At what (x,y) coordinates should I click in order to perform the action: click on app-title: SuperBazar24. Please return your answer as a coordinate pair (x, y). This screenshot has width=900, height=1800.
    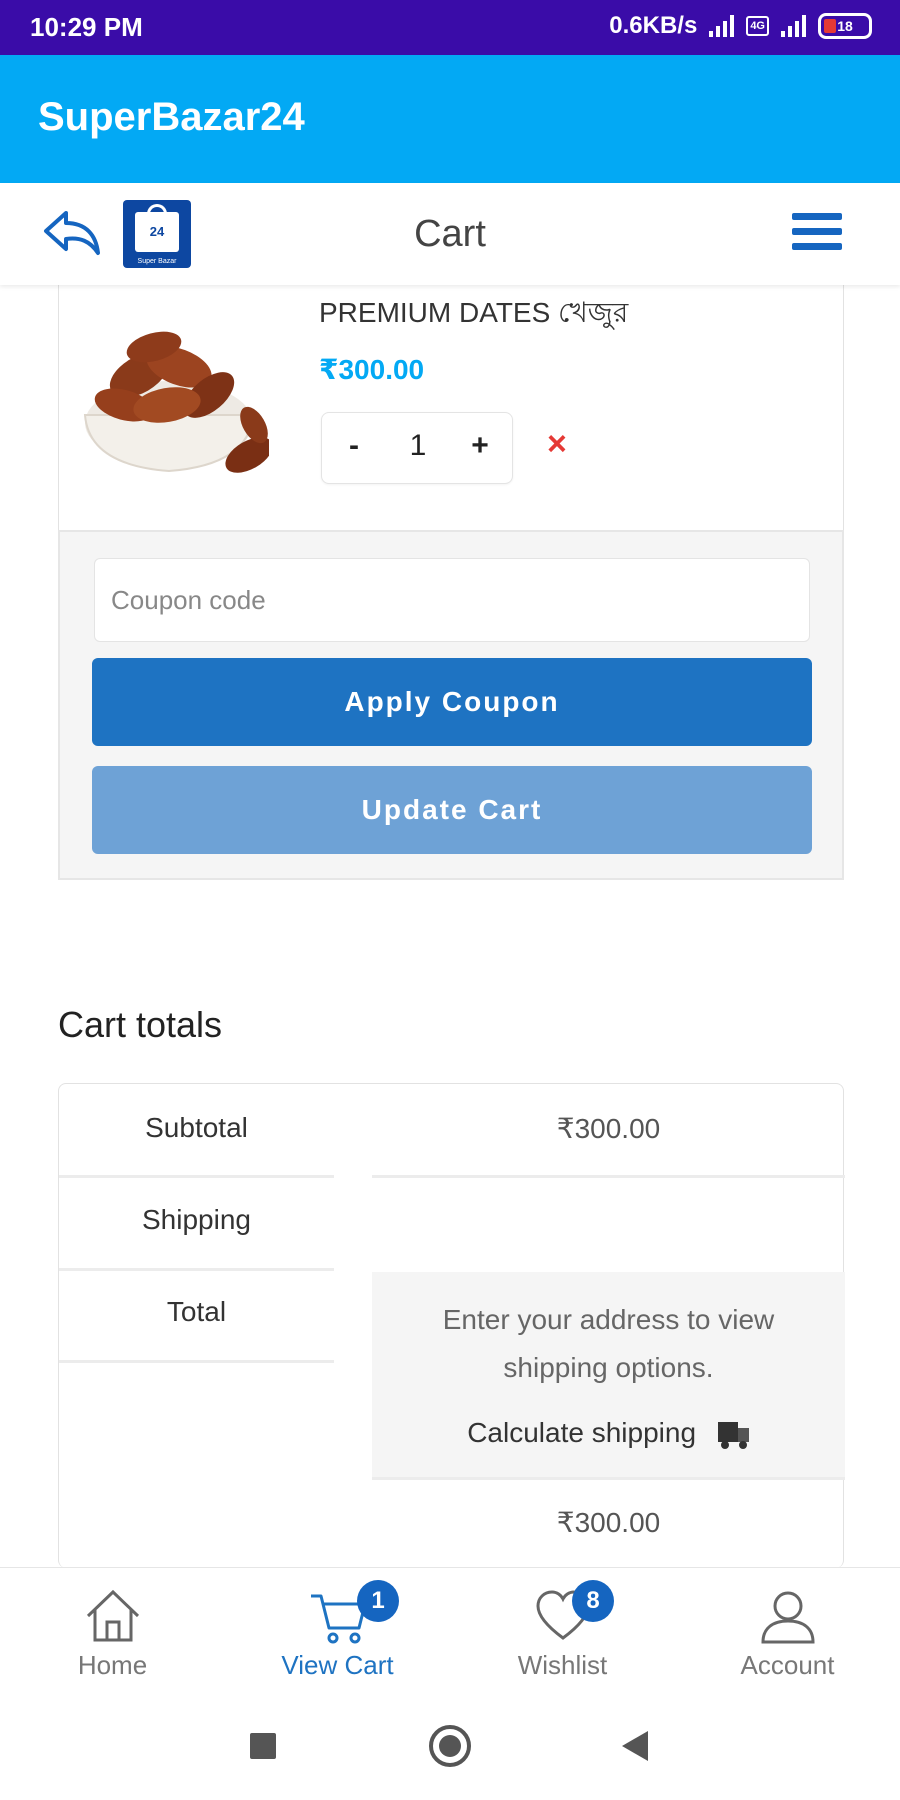
    Looking at the image, I should click on (171, 117).